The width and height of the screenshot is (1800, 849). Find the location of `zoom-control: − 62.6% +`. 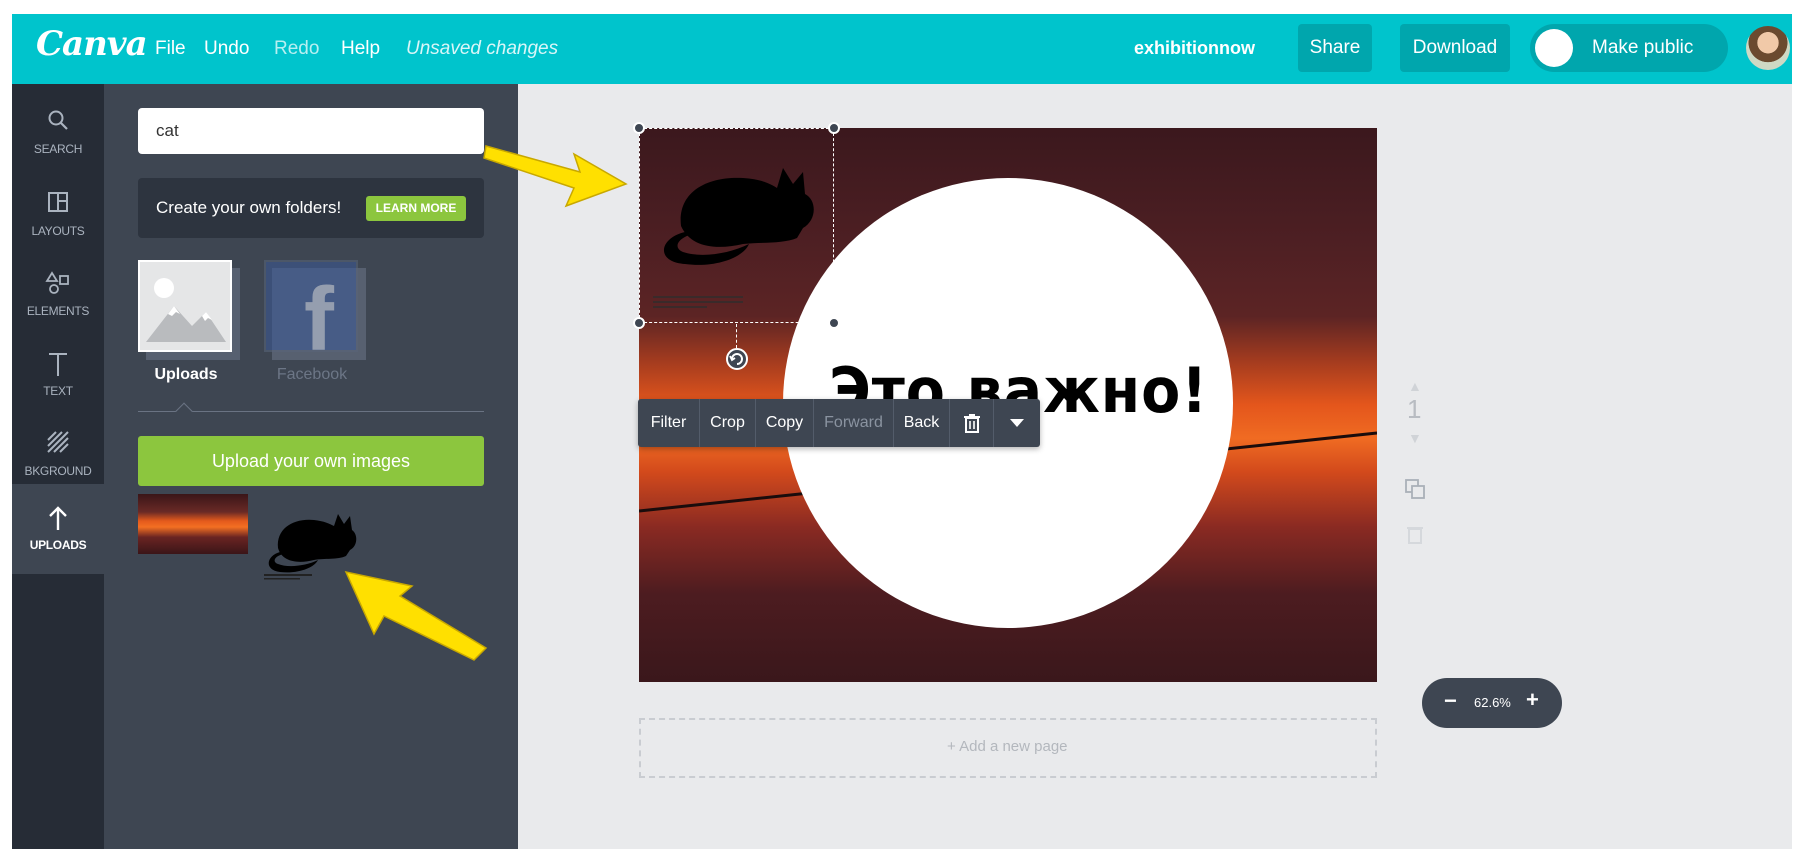

zoom-control: − 62.6% + is located at coordinates (1492, 703).